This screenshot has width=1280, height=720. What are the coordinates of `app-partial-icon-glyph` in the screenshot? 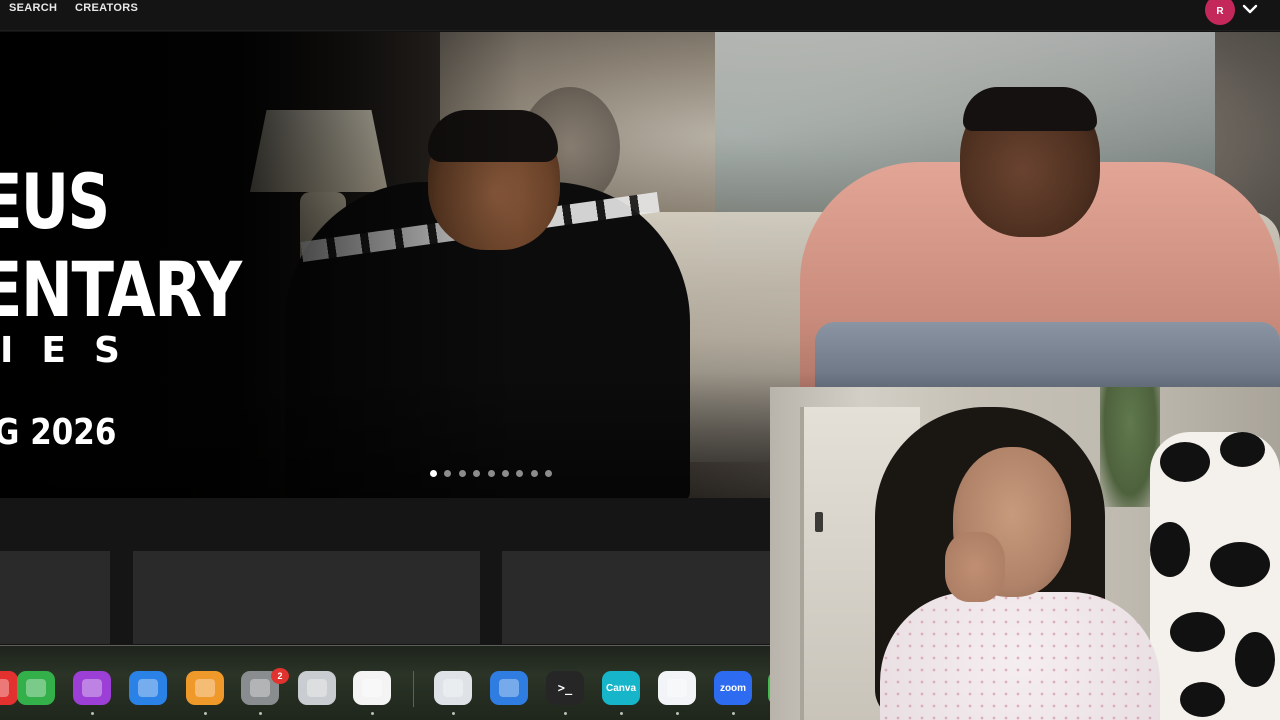 It's located at (4, 688).